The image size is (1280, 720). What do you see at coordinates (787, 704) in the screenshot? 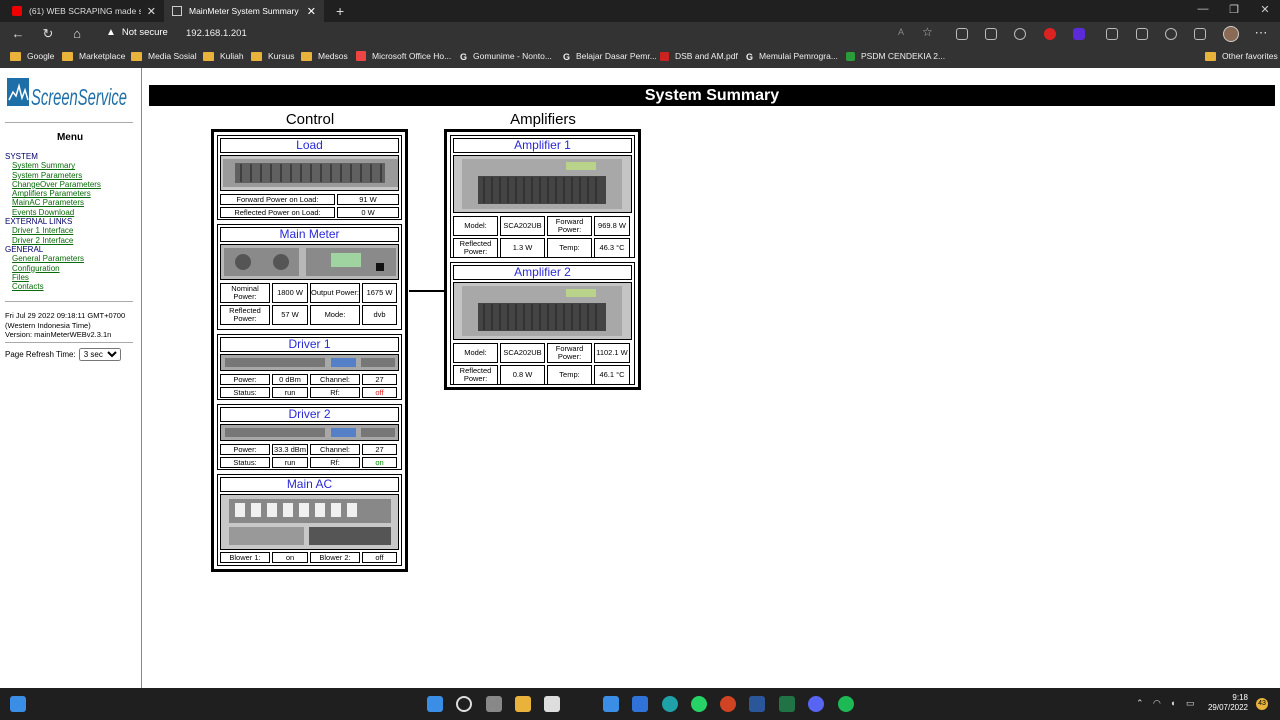
I see `excel-icon` at bounding box center [787, 704].